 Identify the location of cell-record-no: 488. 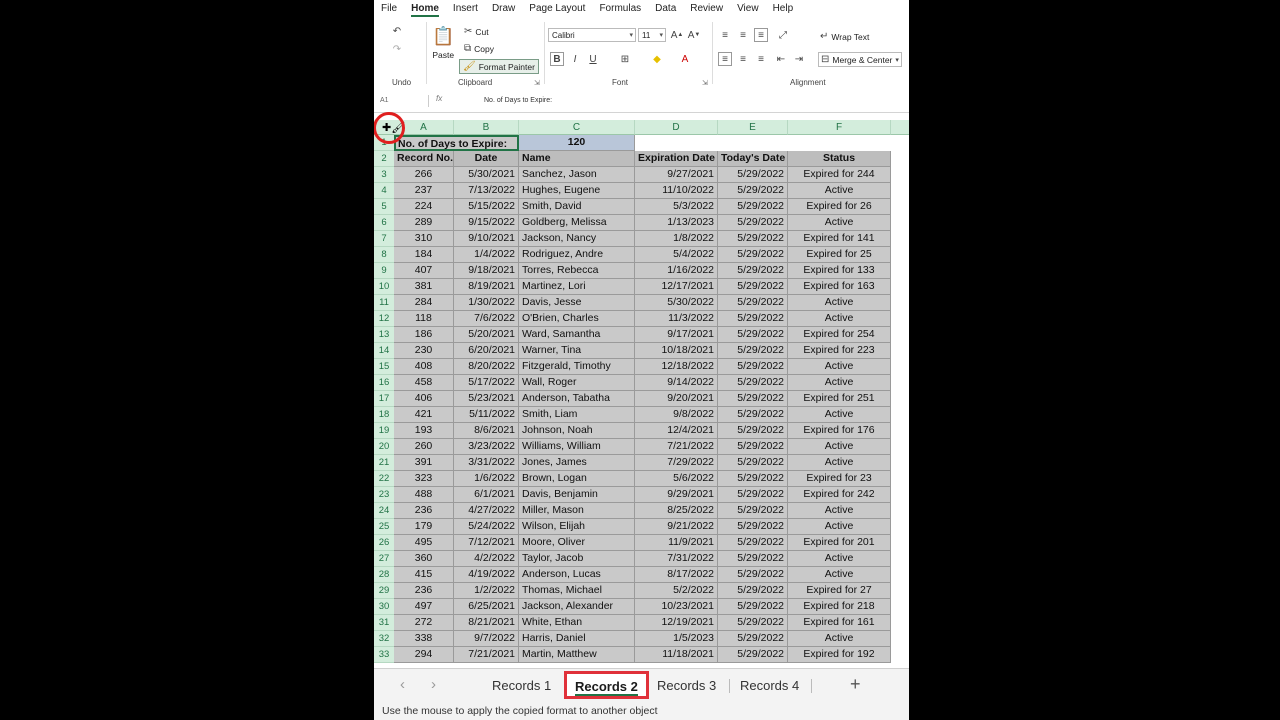
(424, 495).